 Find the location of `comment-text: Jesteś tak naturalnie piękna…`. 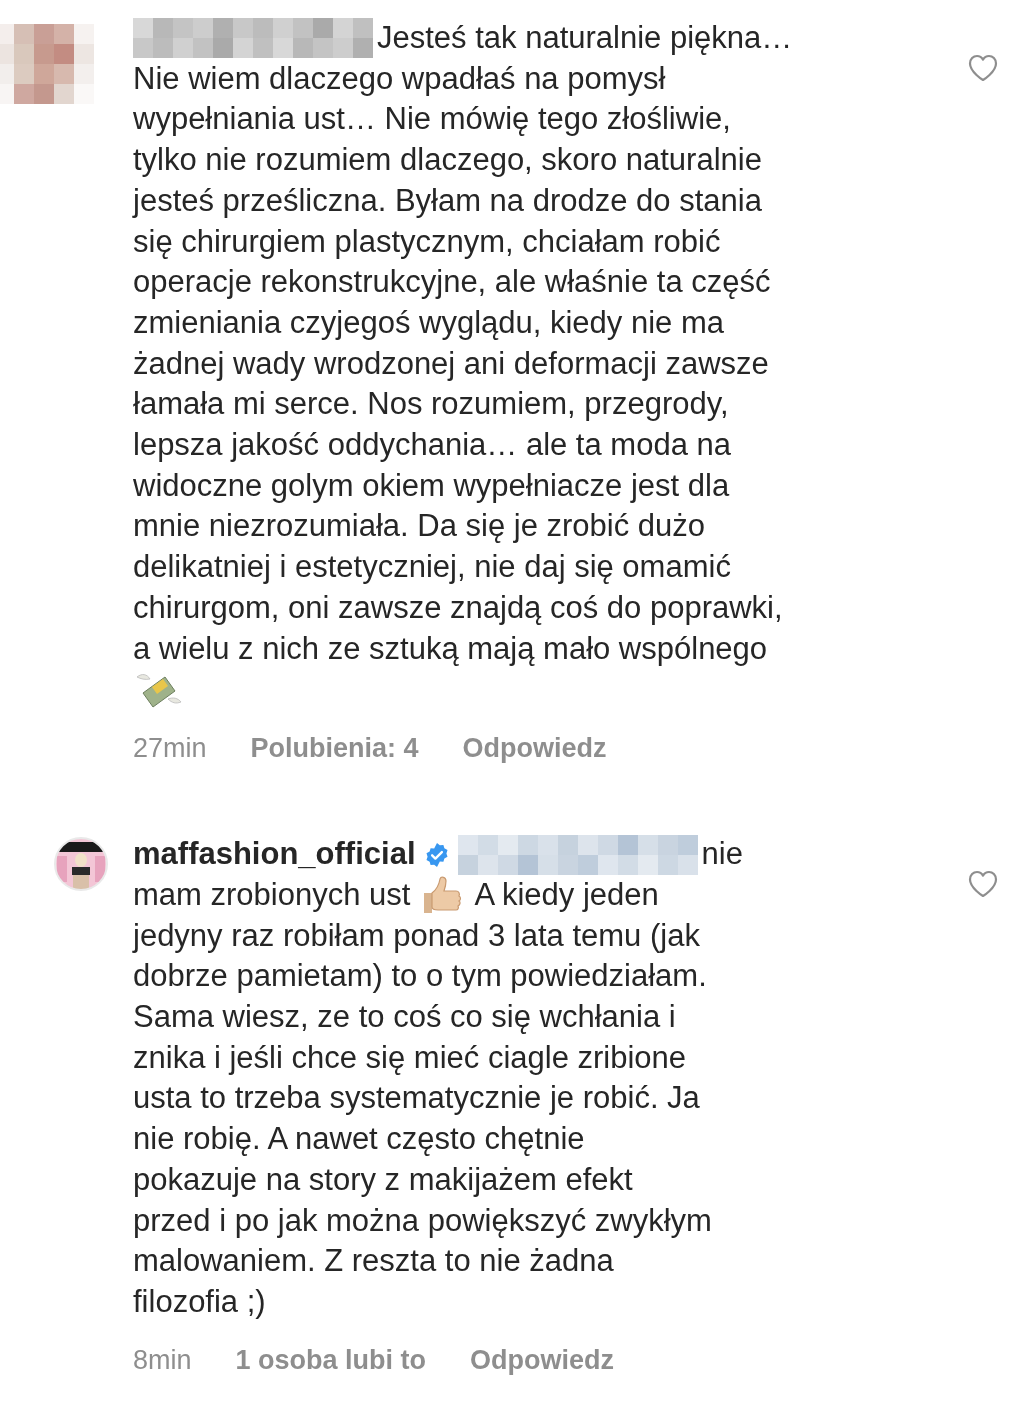

comment-text: Jesteś tak naturalnie piękna… is located at coordinates (585, 38).